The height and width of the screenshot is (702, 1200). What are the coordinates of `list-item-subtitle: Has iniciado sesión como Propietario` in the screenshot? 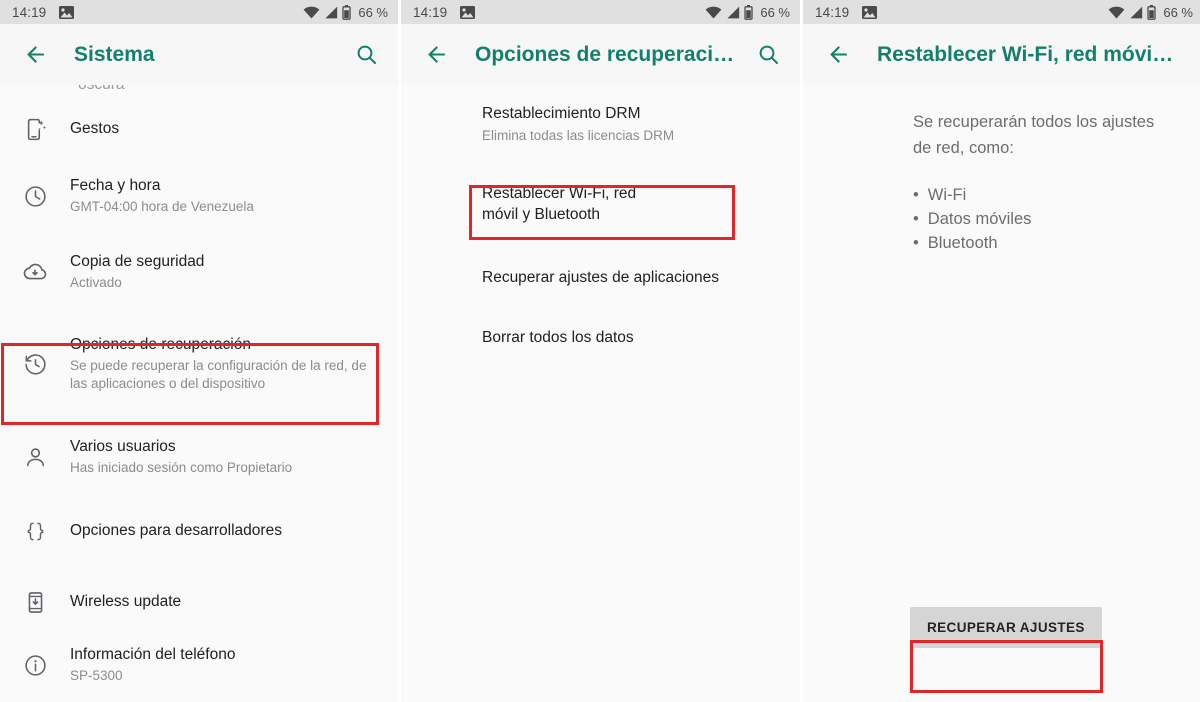 It's located at (181, 467).